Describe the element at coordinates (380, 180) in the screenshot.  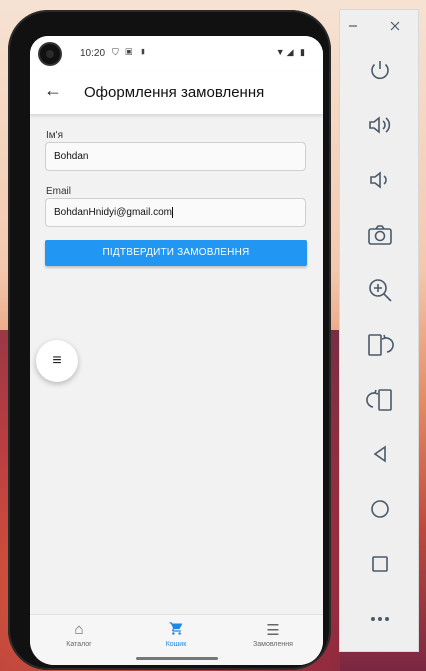
I see `volume-down-icon` at that location.